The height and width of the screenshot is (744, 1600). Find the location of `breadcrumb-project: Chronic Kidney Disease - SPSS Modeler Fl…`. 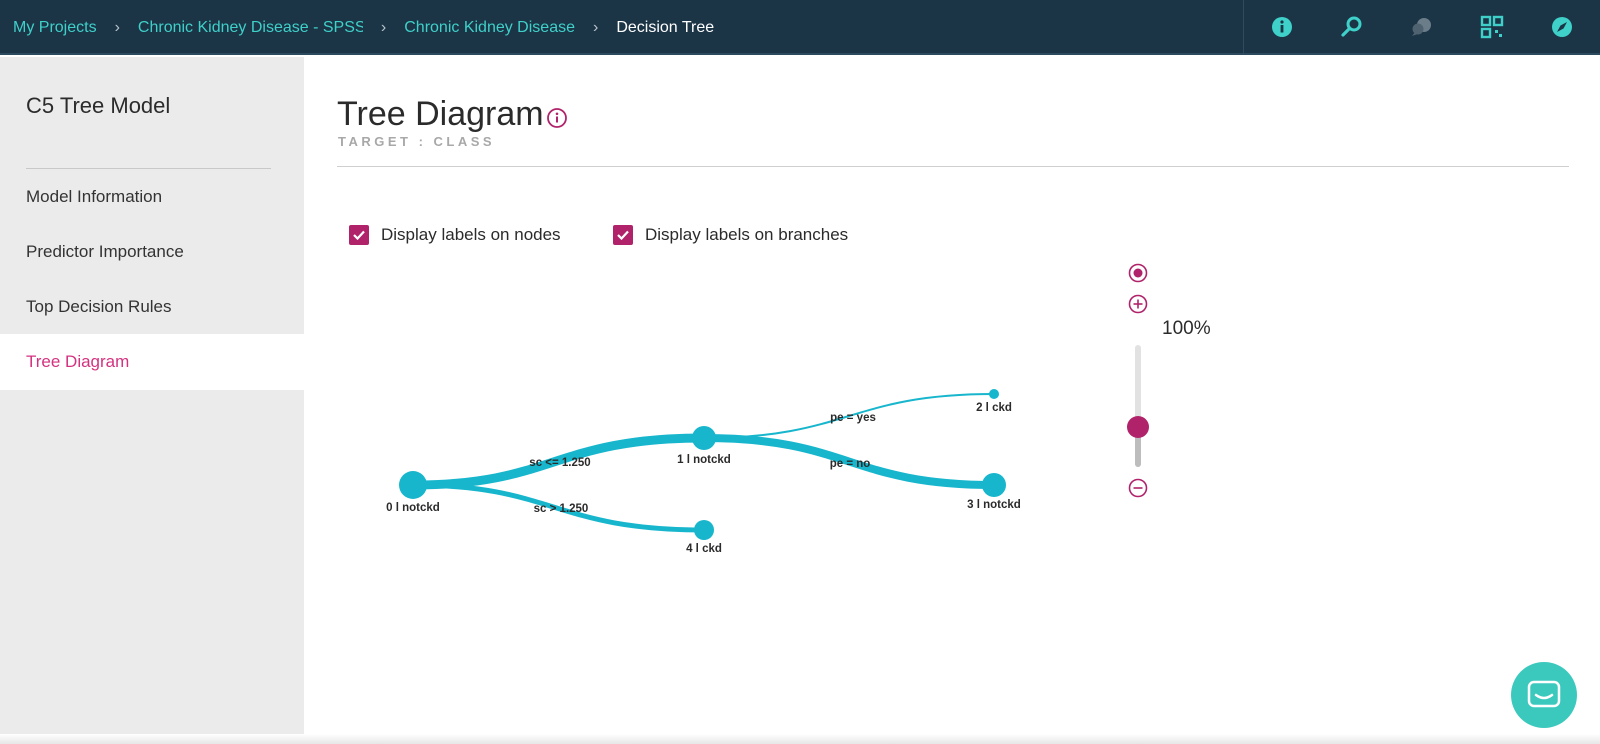

breadcrumb-project: Chronic Kidney Disease - SPSS Modeler Fl… is located at coordinates (250, 28).